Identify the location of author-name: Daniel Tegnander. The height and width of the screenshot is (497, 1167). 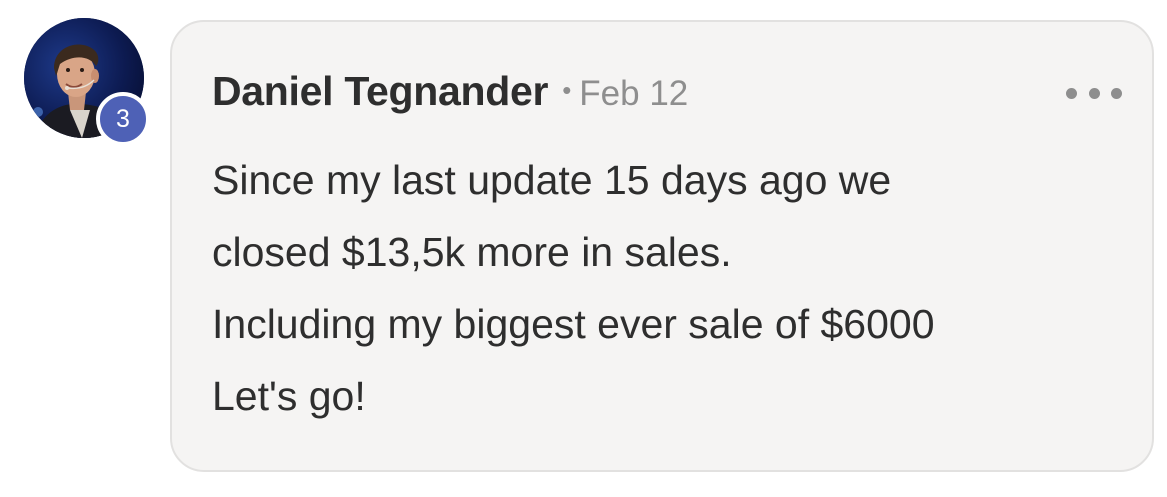
(380, 91).